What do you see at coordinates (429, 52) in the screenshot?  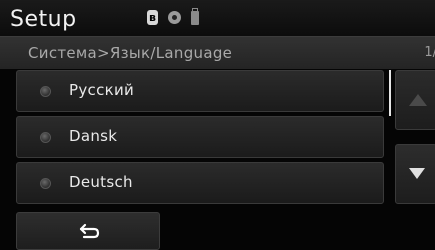 I see `page-indicator: 1/` at bounding box center [429, 52].